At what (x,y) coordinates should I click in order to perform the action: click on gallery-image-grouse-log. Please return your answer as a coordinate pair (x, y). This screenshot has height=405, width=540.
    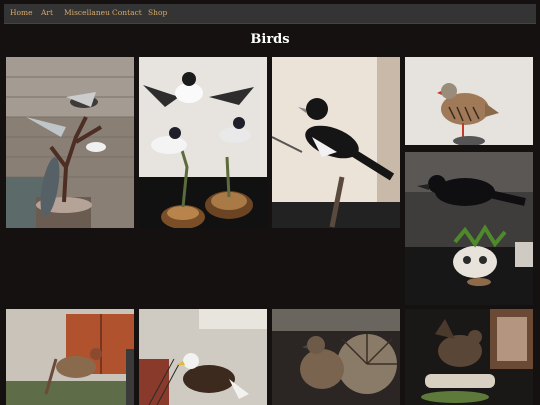
    Looking at the image, I should click on (469, 357).